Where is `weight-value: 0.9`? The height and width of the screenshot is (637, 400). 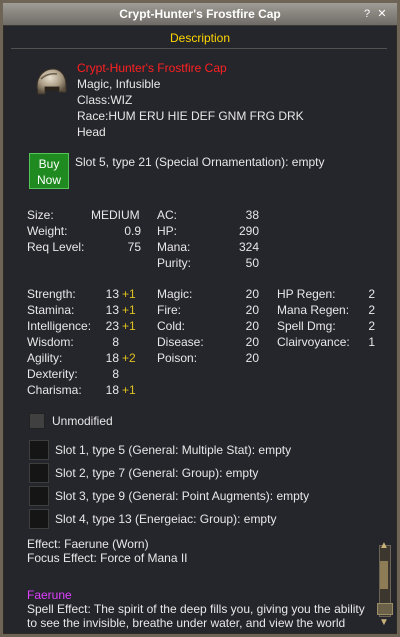 weight-value: 0.9 is located at coordinates (132, 231).